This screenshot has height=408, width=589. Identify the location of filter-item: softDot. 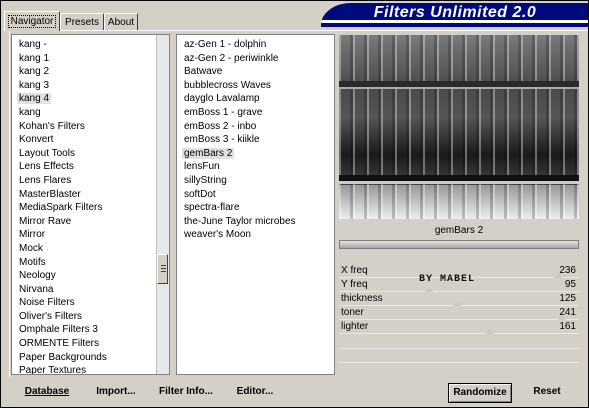
(255, 195).